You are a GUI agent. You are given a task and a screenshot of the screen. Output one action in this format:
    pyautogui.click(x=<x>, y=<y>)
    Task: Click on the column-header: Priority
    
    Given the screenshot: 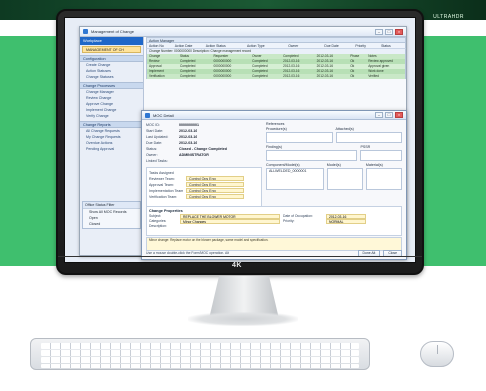 What is the action you would take?
    pyautogui.click(x=366, y=45)
    